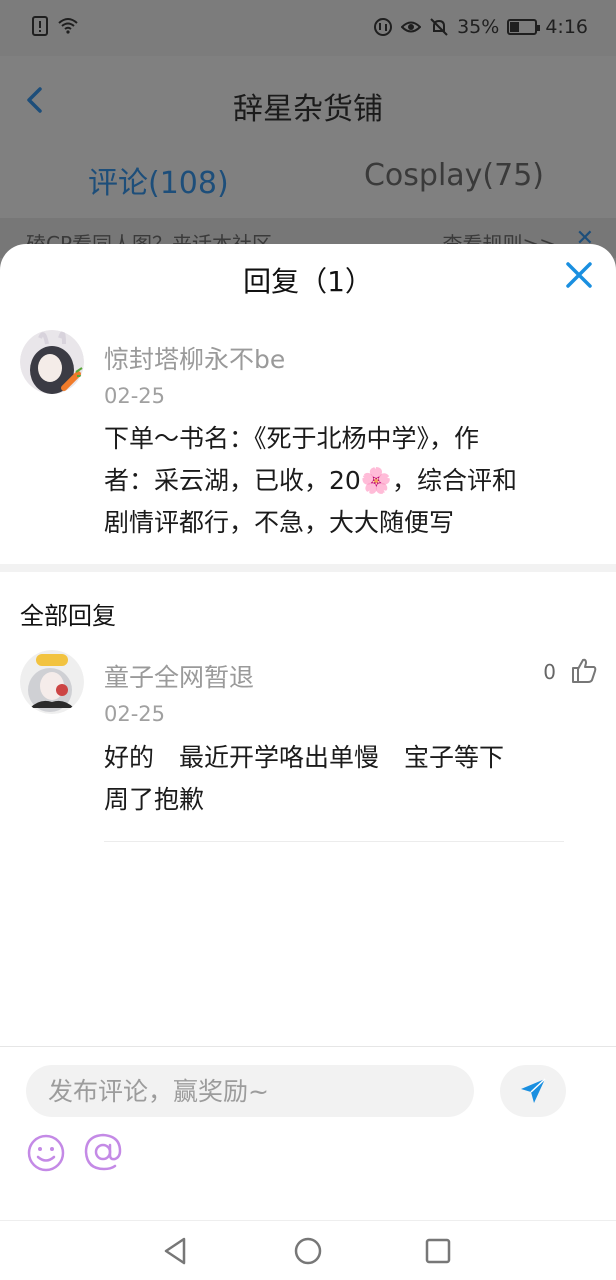 Image resolution: width=616 pixels, height=1280 pixels. Describe the element at coordinates (179, 676) in the screenshot. I see `reply-username: 童子全网暂退` at that location.